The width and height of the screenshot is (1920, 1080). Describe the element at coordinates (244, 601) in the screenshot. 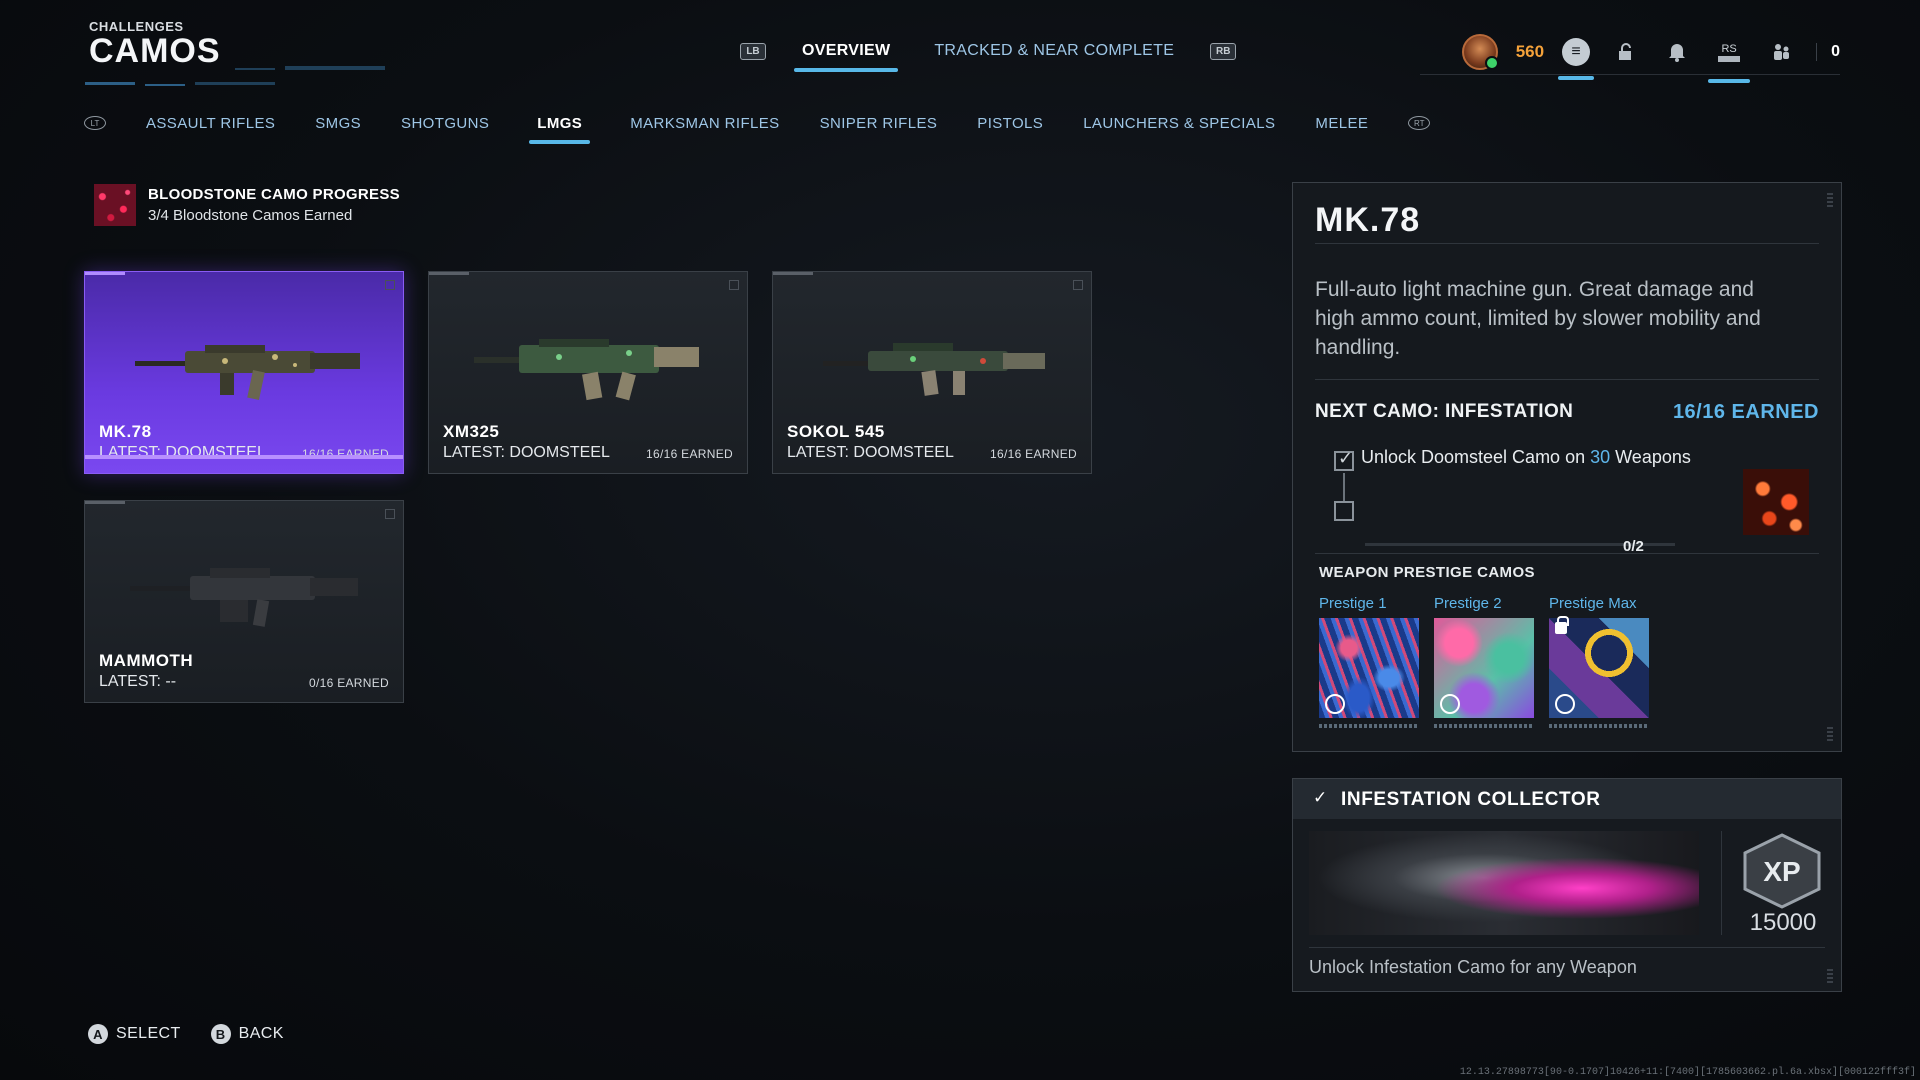

I see `weapon-card-mammoth: MAMMOTH LATEST: -- 0/16 EARNED` at that location.